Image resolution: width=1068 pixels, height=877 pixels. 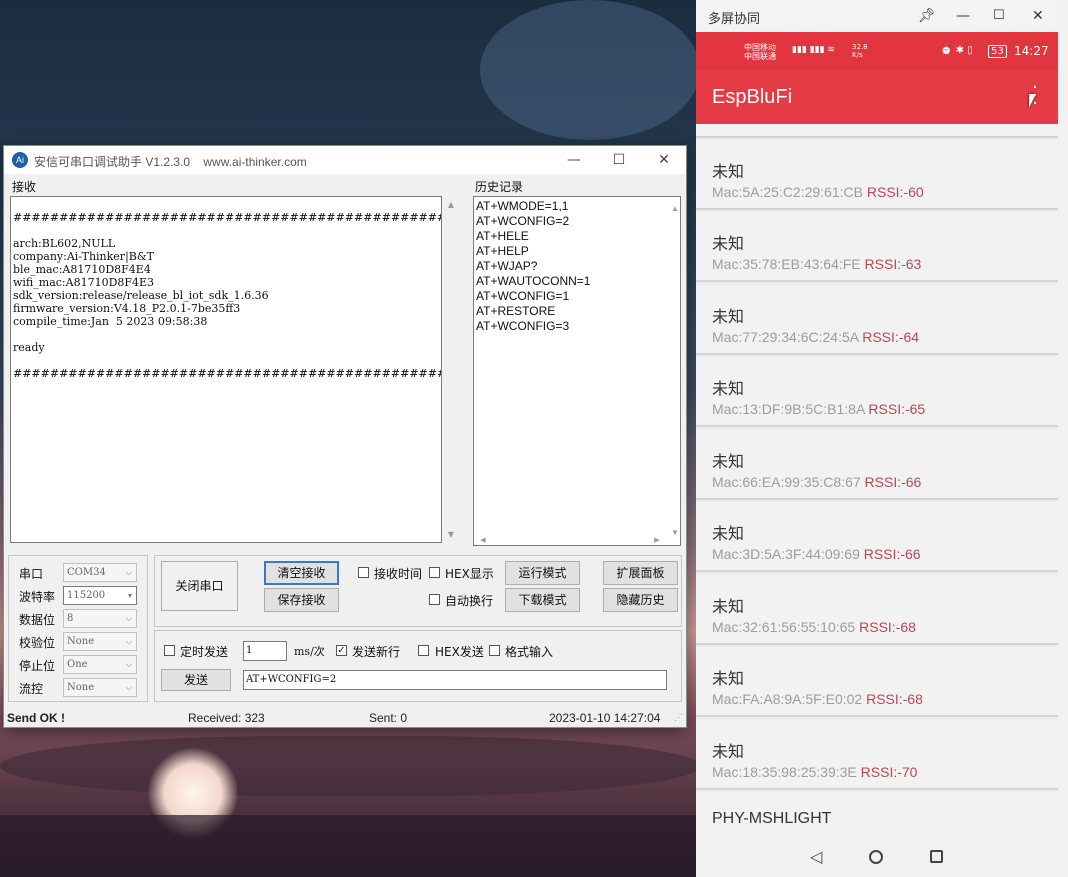 What do you see at coordinates (877, 537) in the screenshot?
I see `list-item: 未知 Mac:3D:5A:3F:44:09:69 RSSI:-66` at bounding box center [877, 537].